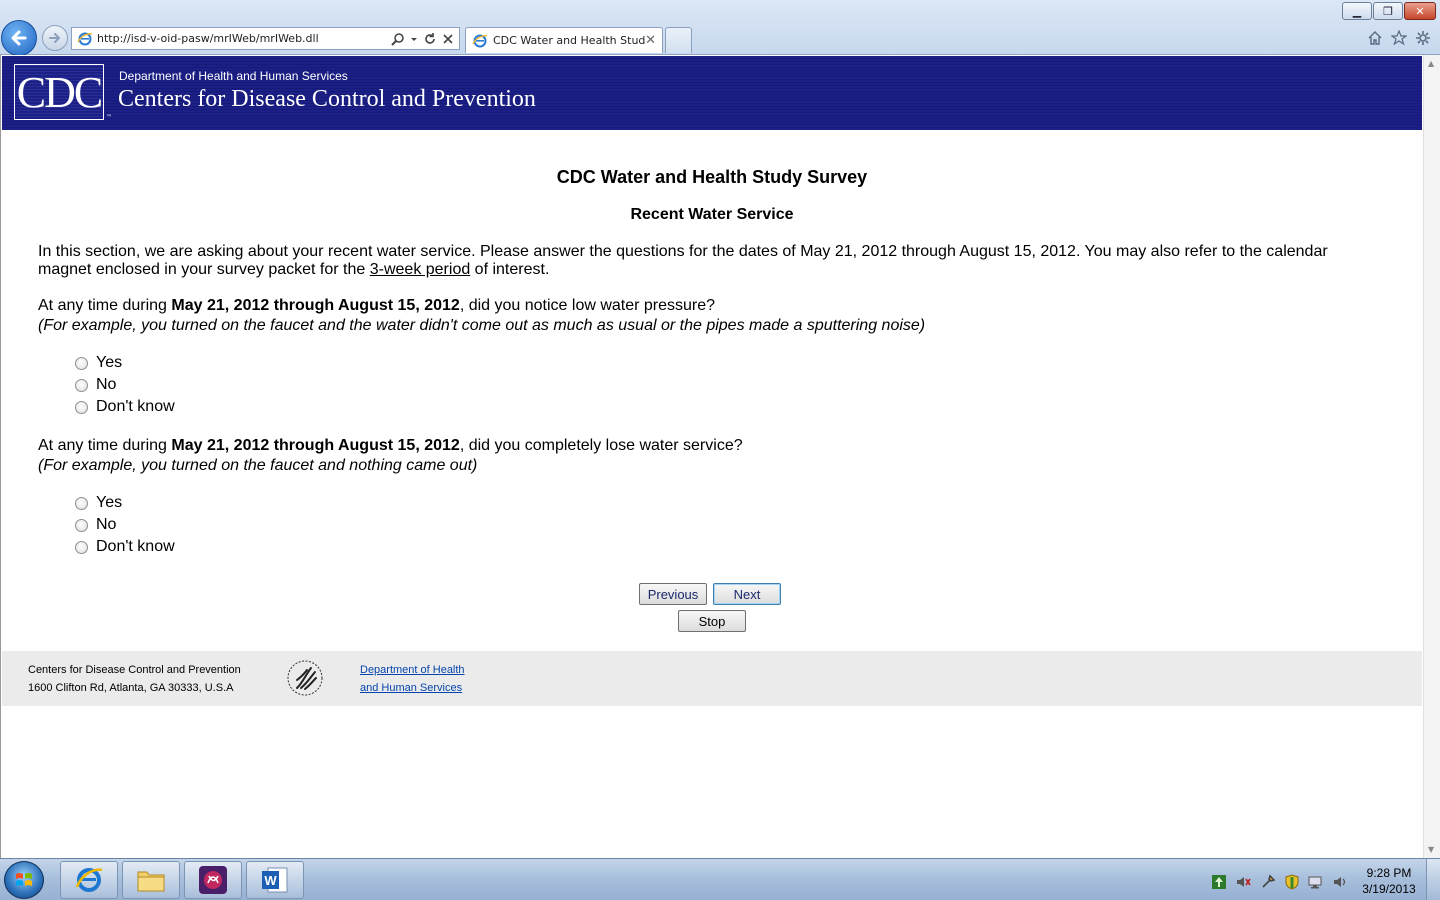  What do you see at coordinates (747, 594) in the screenshot?
I see `next-button: Next` at bounding box center [747, 594].